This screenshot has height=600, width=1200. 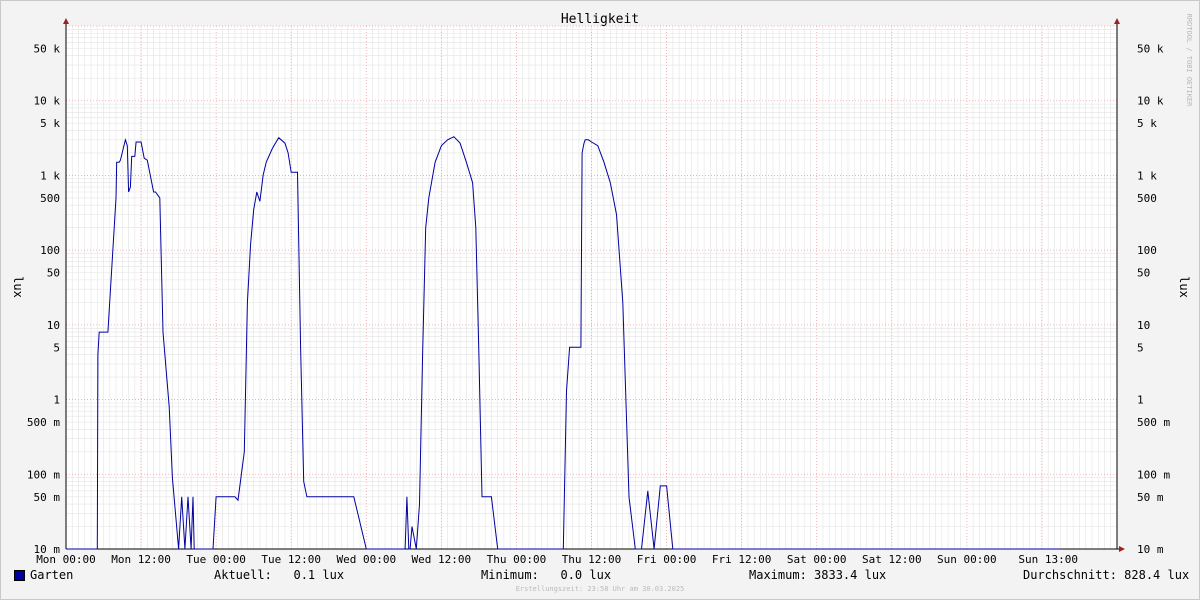 I want to click on x-tick-label: Wed 00:00, so click(x=366, y=559).